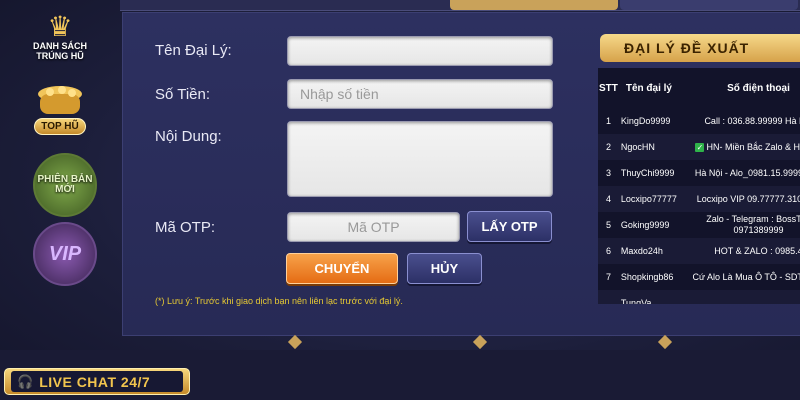 The image size is (800, 400). What do you see at coordinates (747, 173) in the screenshot?
I see `row-contact-info: Hà Nội - Alo_0981.15.9999 zalo` at bounding box center [747, 173].